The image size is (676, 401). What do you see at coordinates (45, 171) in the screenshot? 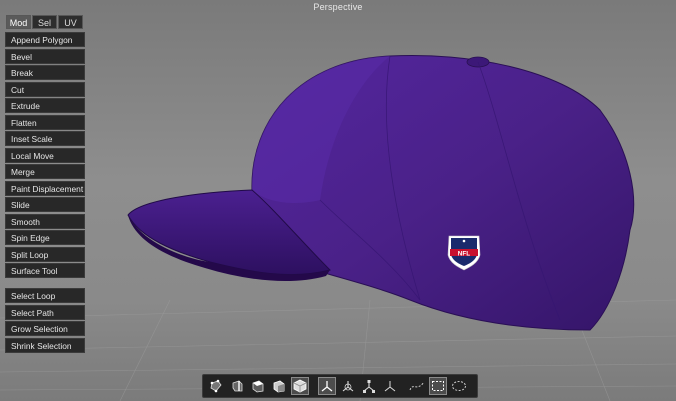
I see `tool-merge-button: Merge` at bounding box center [45, 171].